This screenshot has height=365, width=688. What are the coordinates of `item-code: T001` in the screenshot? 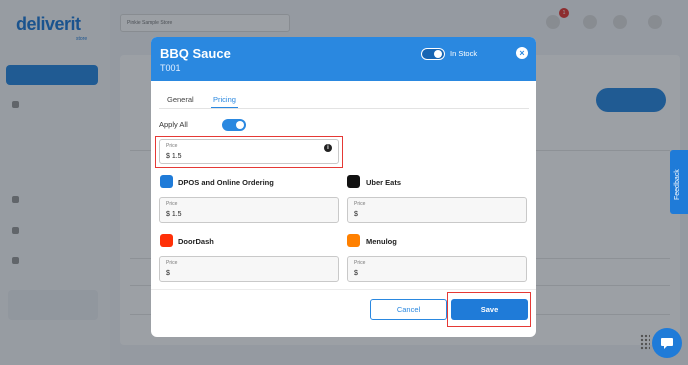 It's located at (170, 68).